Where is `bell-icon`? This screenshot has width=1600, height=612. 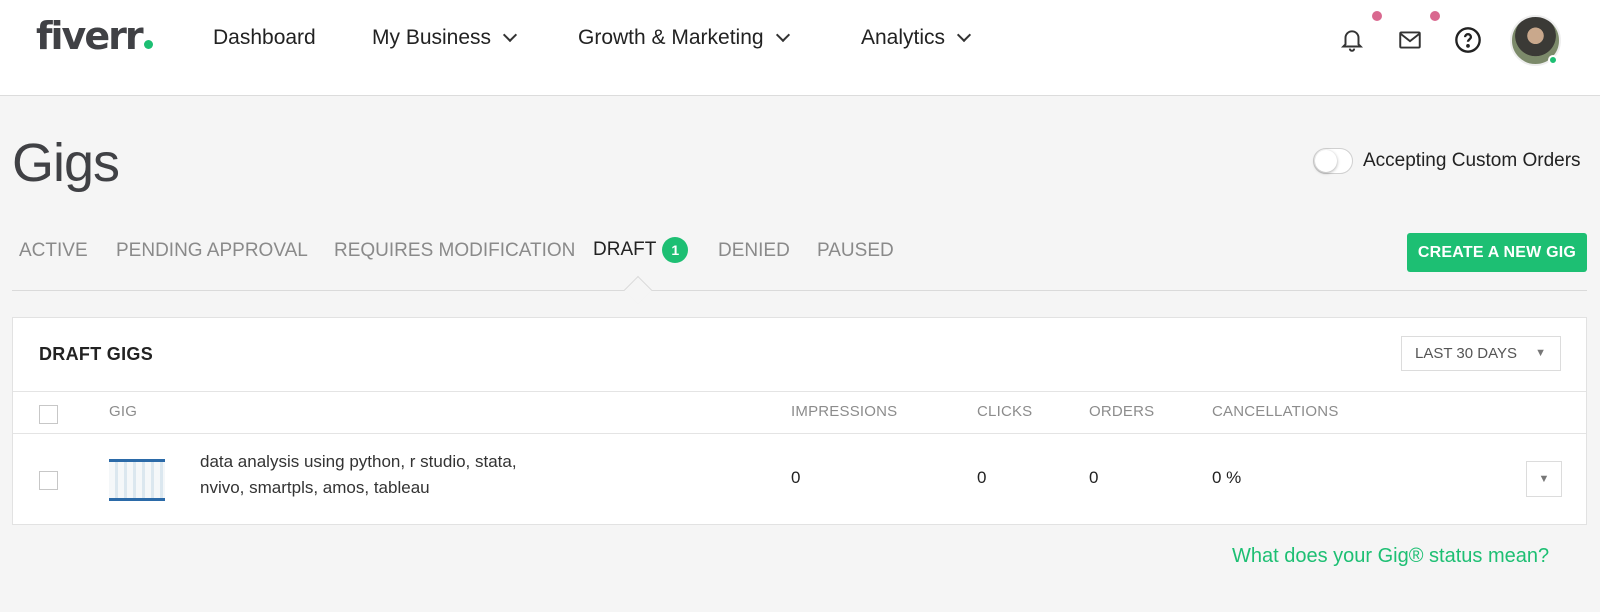
bell-icon is located at coordinates (1352, 41).